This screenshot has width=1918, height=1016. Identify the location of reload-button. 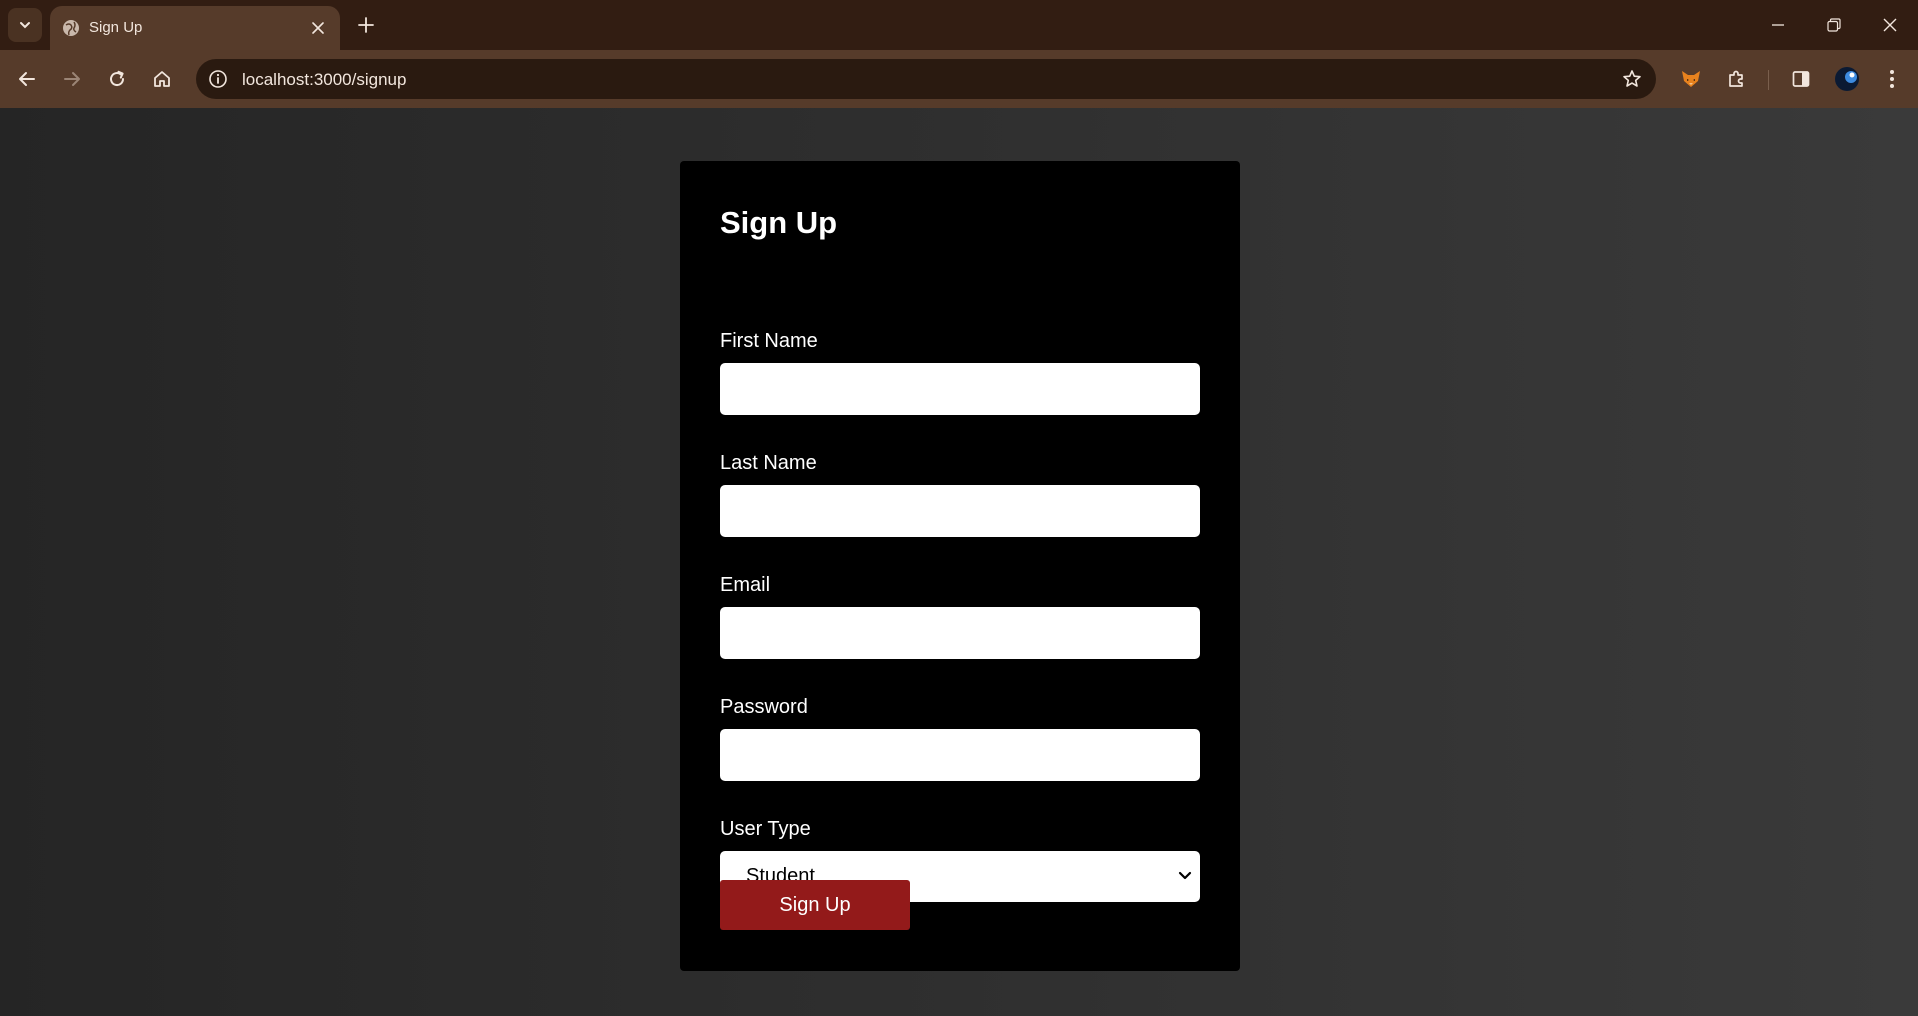
(117, 79).